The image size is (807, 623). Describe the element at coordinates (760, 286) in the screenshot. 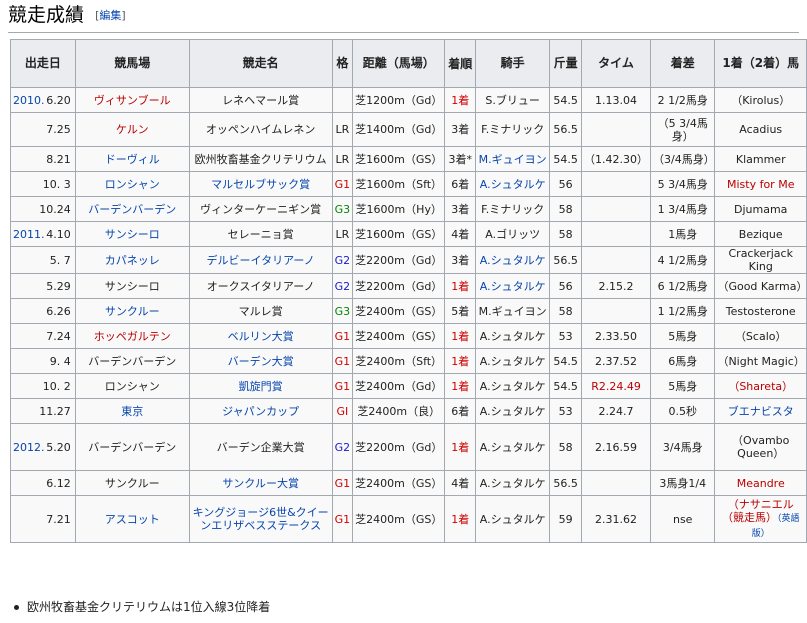

I see `winner-horse: （Good Karma）` at that location.